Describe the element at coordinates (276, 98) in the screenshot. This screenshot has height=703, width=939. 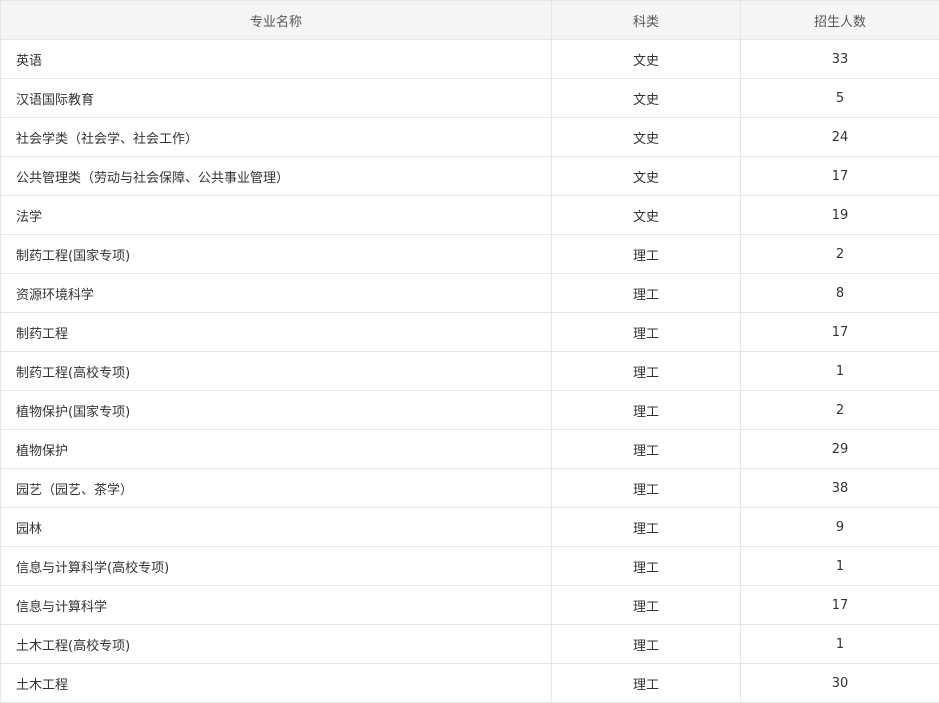
I see `cell-major-name: 汉语国际教育` at that location.